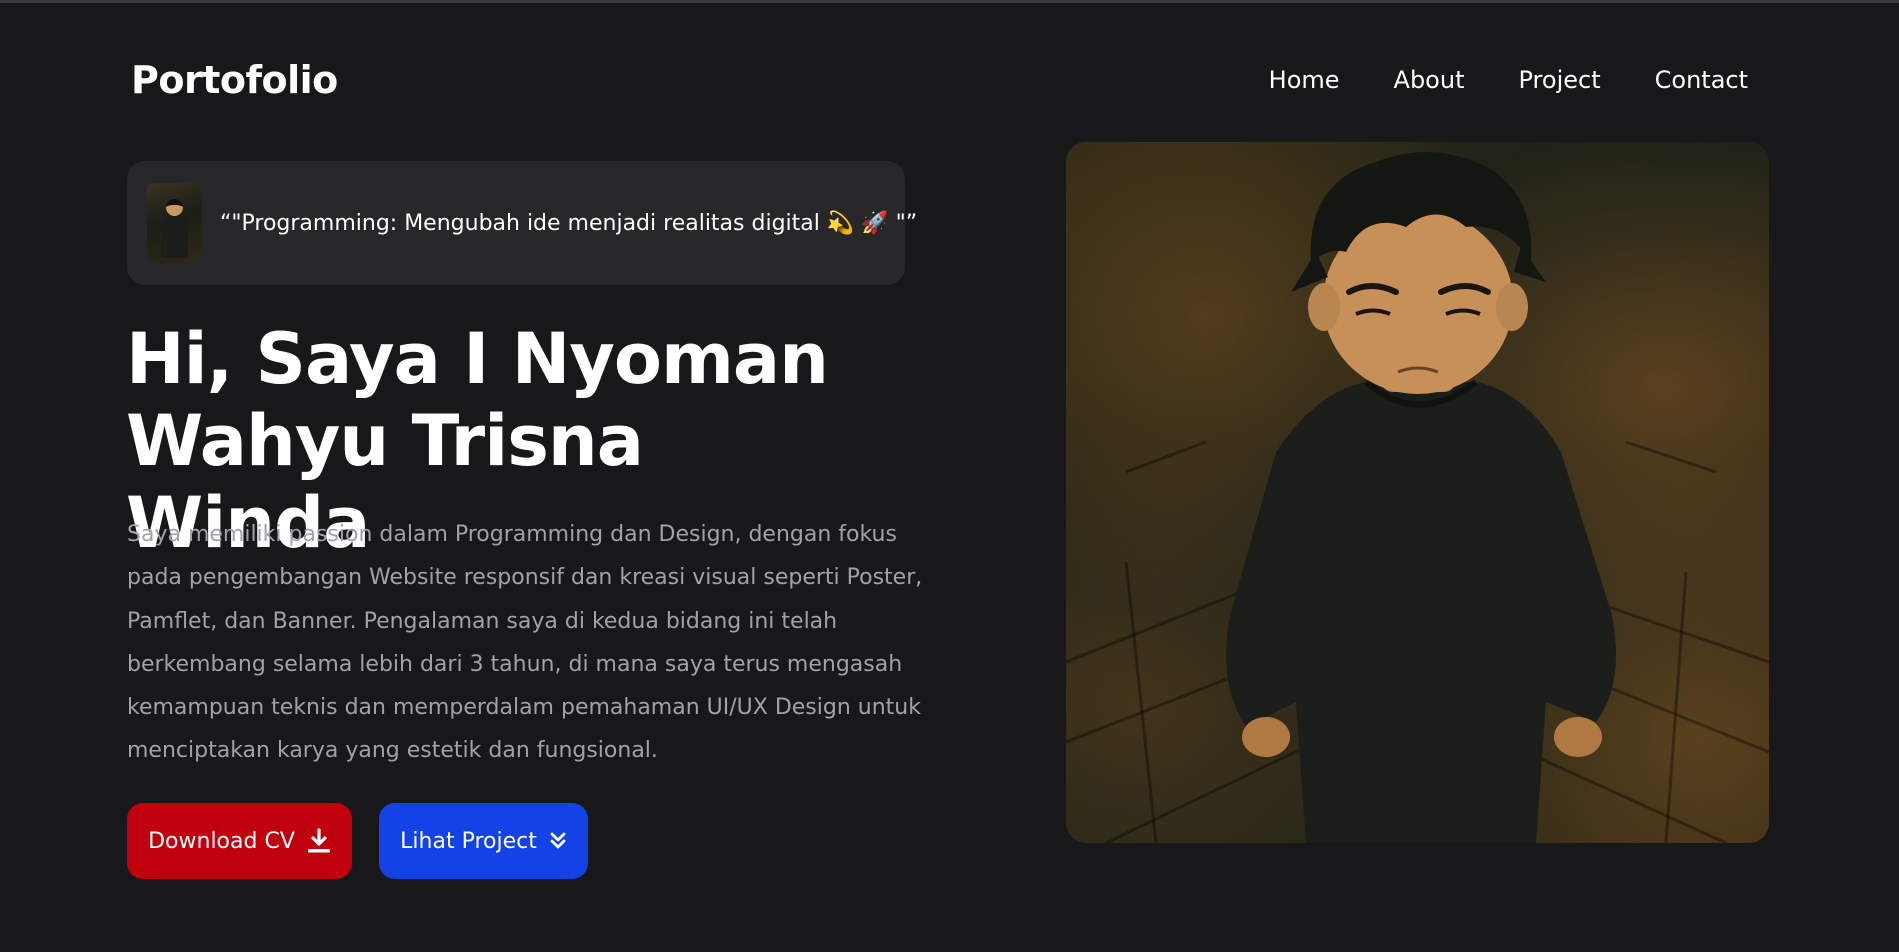 The image size is (1899, 952). What do you see at coordinates (468, 841) in the screenshot?
I see `view-project-label: Lihat Project` at bounding box center [468, 841].